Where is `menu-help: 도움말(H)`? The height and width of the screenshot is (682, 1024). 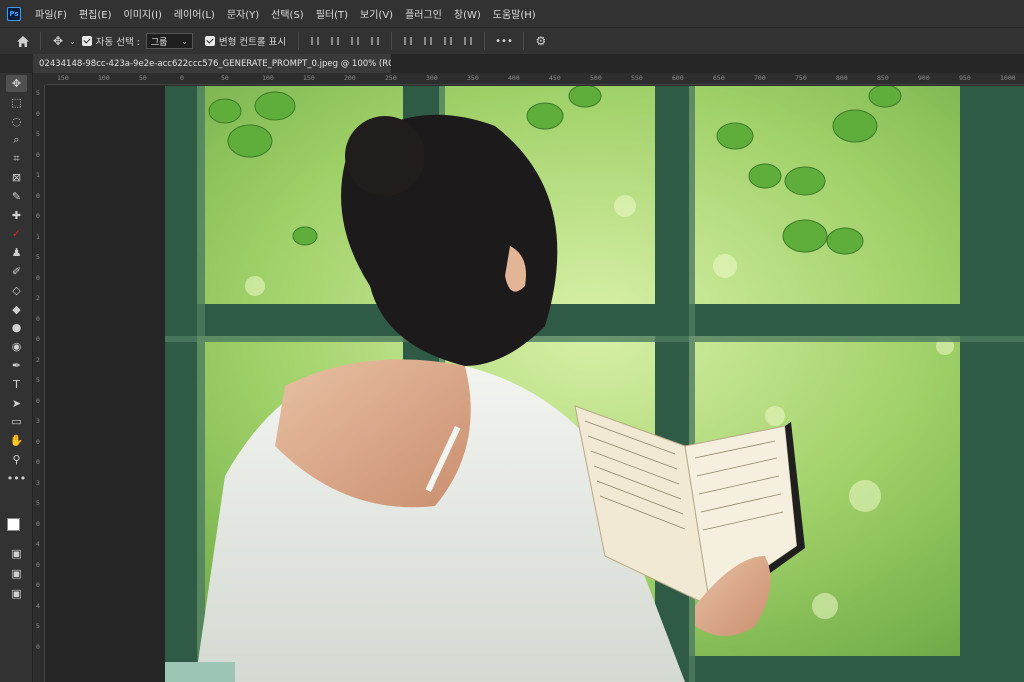
menu-help: 도움말(H) is located at coordinates (514, 13).